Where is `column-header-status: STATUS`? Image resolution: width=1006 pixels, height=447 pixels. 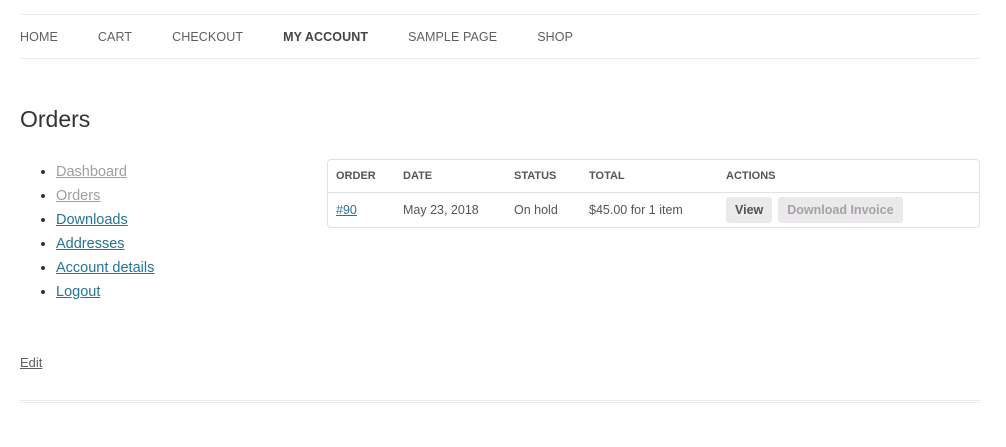 column-header-status: STATUS is located at coordinates (543, 176).